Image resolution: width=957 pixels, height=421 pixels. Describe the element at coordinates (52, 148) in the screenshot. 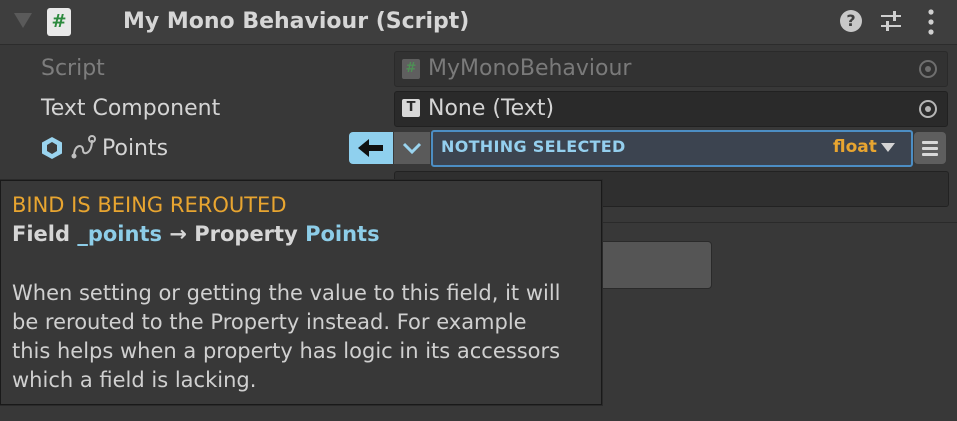

I see `hexagon-icon` at that location.